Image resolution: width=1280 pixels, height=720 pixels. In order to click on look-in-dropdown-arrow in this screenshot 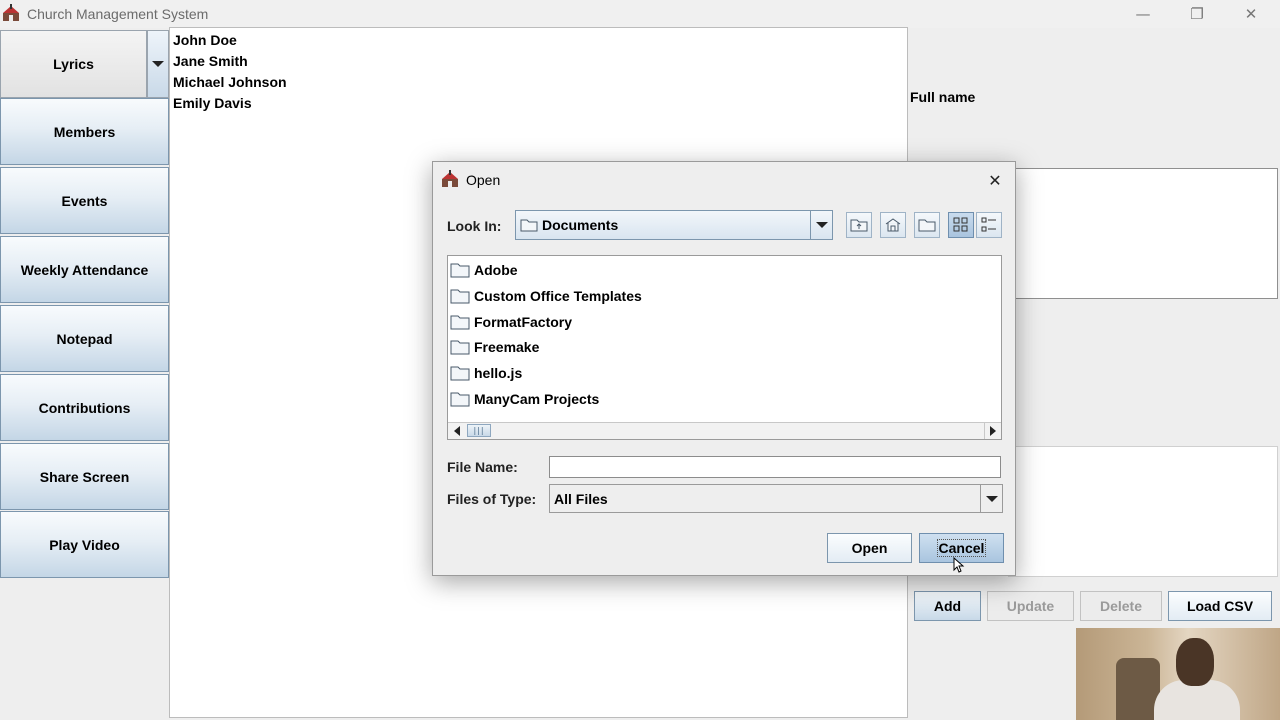, I will do `click(821, 225)`.